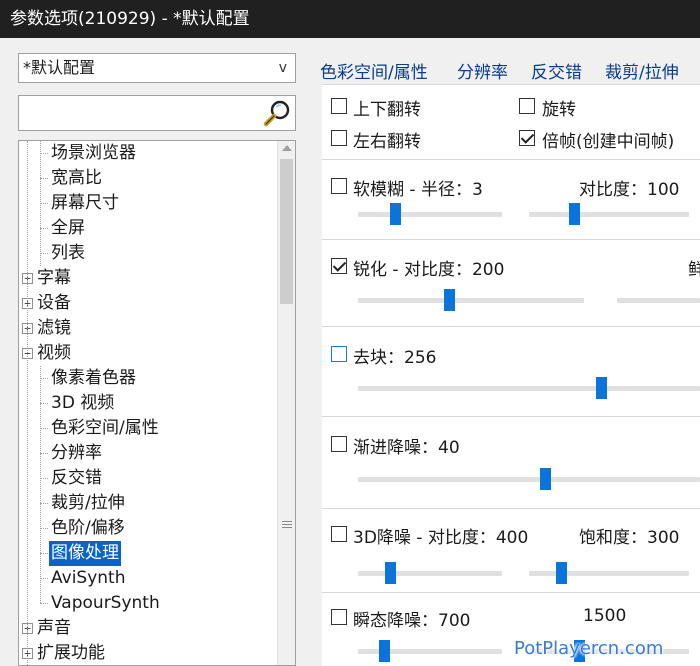 Image resolution: width=700 pixels, height=666 pixels. What do you see at coordinates (589, 648) in the screenshot?
I see `watermark: PotPlayercn.com` at bounding box center [589, 648].